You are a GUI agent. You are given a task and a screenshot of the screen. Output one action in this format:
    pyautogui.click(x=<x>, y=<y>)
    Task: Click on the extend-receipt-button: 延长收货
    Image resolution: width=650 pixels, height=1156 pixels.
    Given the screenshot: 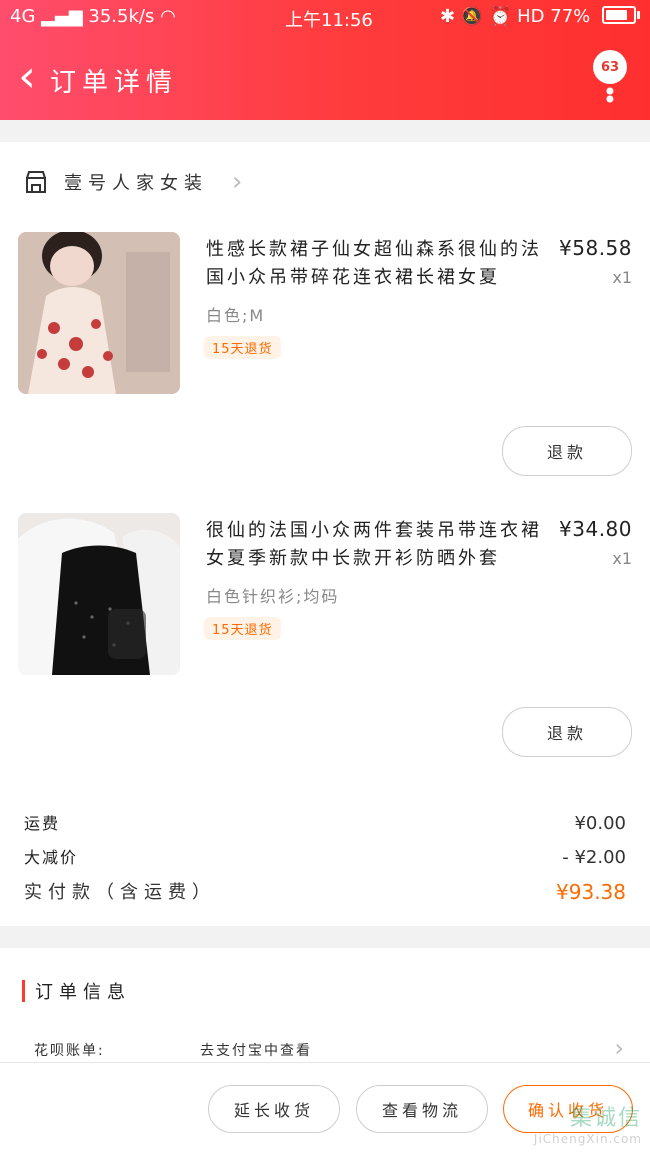 What is the action you would take?
    pyautogui.click(x=274, y=1109)
    